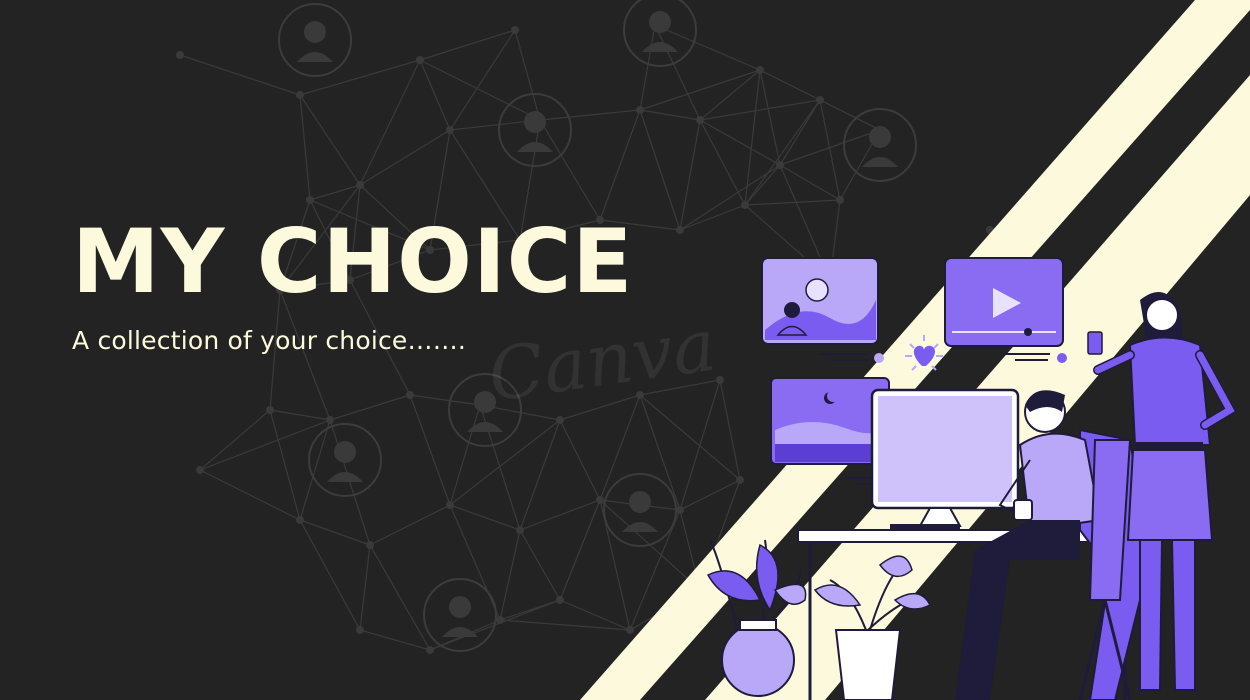 The image size is (1250, 700). I want to click on photo-card-icon, so click(822, 310).